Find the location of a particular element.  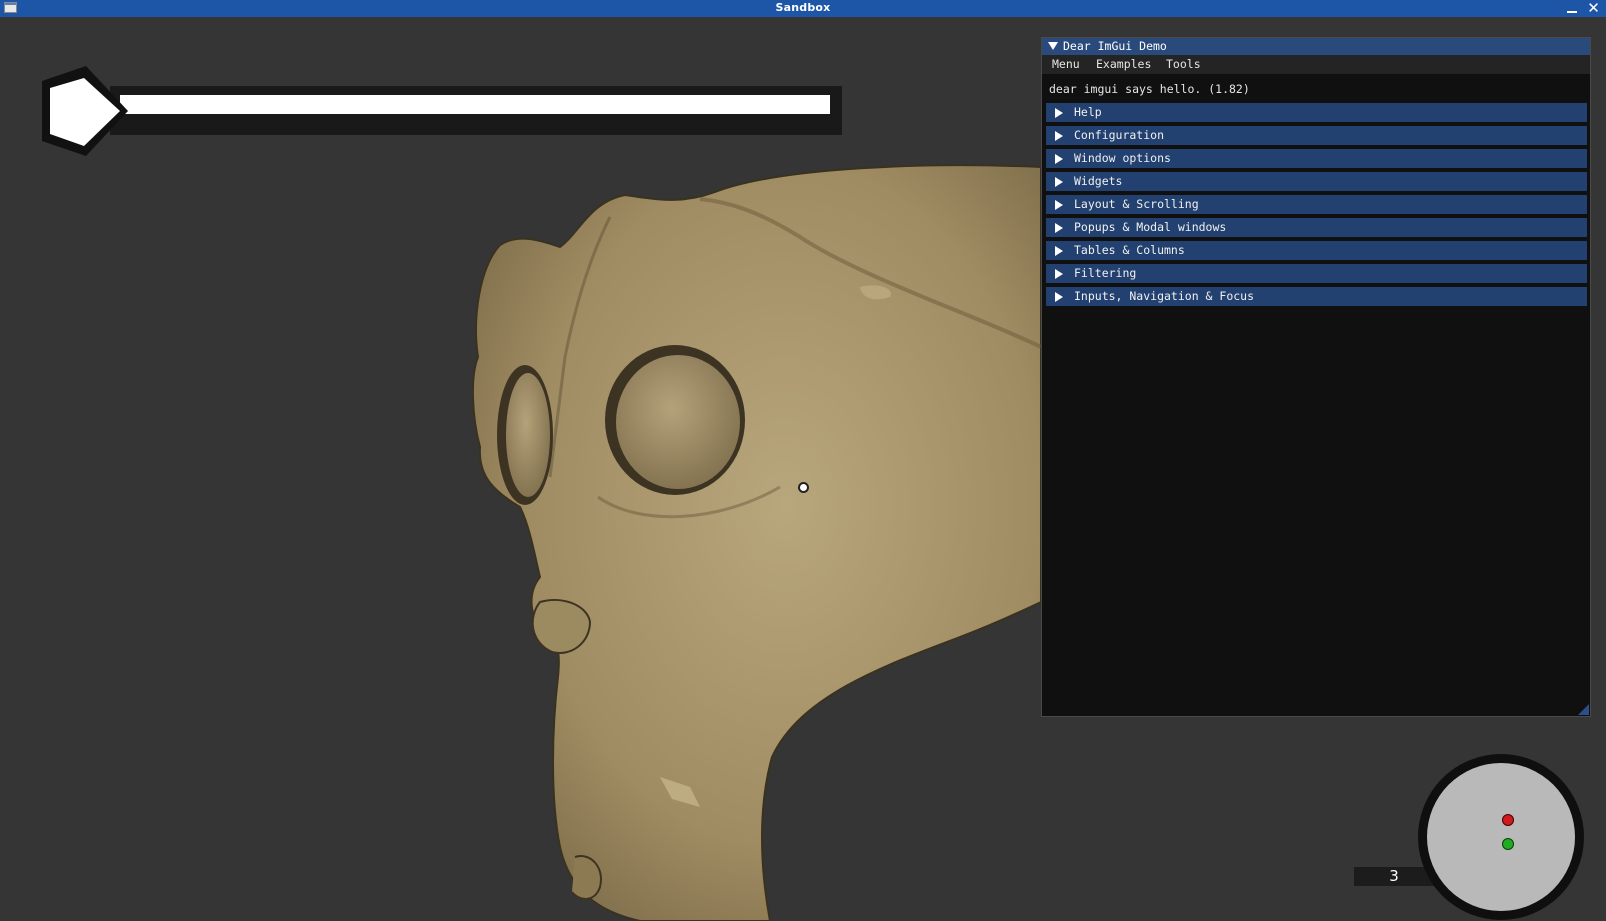

radar-enemy-dot is located at coordinates (1508, 820).